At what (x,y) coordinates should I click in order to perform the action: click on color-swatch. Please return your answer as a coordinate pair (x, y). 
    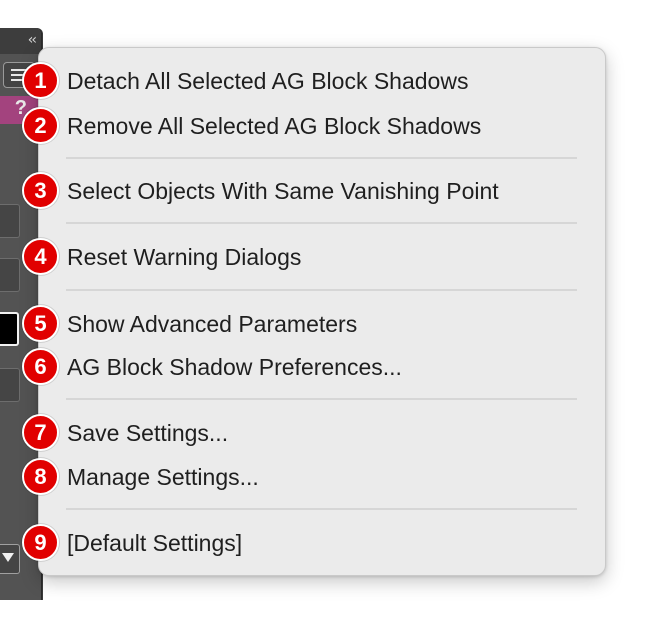
    Looking at the image, I should click on (9, 329).